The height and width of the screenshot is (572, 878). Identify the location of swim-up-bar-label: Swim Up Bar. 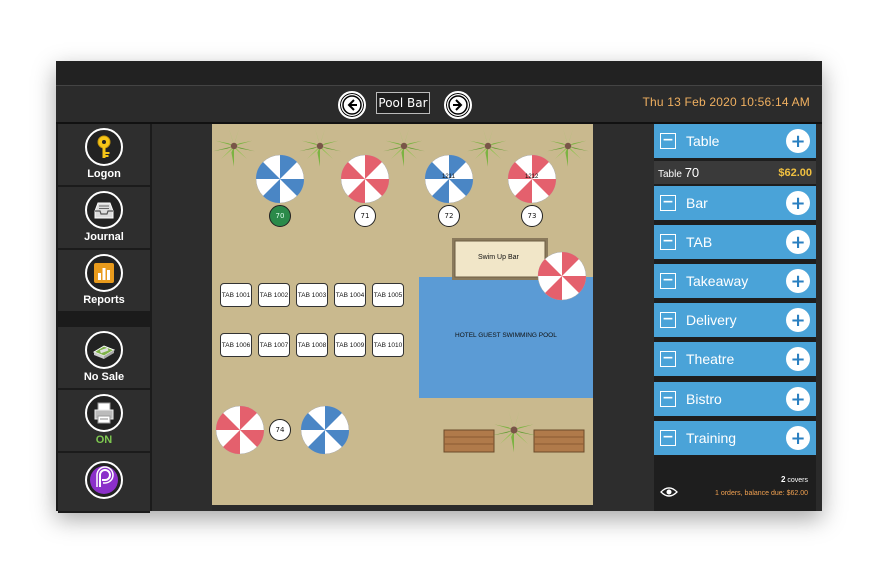
(498, 257).